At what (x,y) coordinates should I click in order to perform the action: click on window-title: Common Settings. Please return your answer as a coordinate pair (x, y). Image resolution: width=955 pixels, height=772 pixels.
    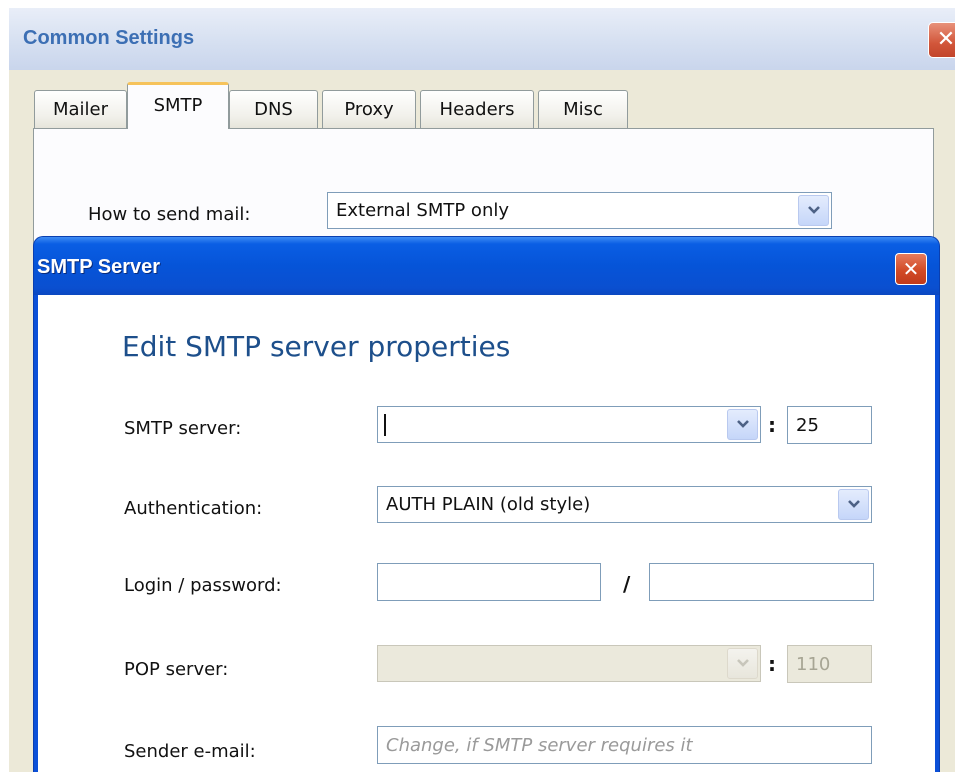
    Looking at the image, I should click on (109, 38).